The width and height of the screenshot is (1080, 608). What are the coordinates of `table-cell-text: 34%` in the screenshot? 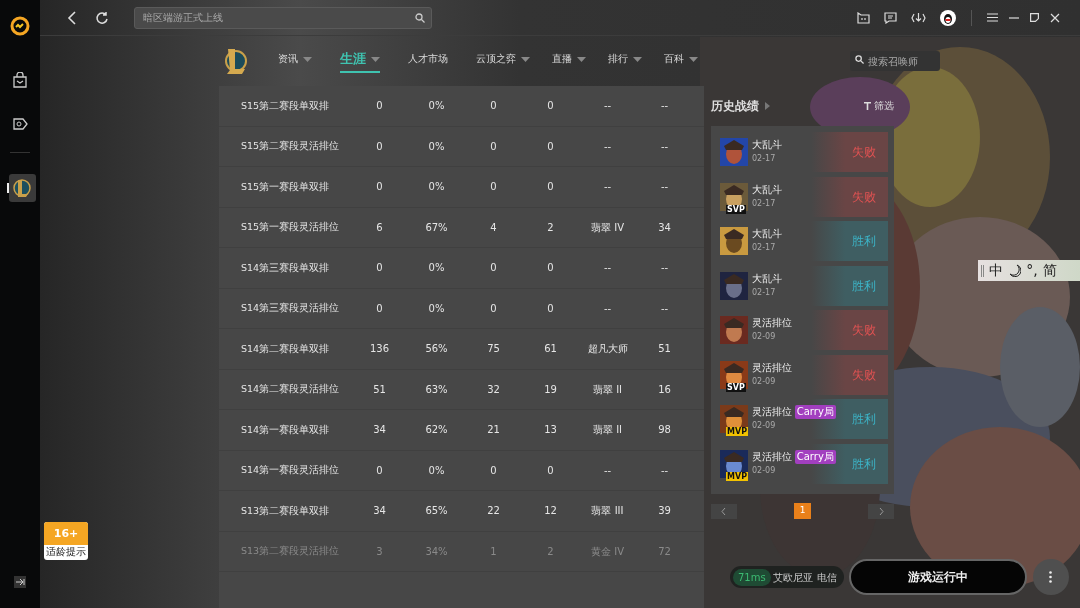 It's located at (436, 551).